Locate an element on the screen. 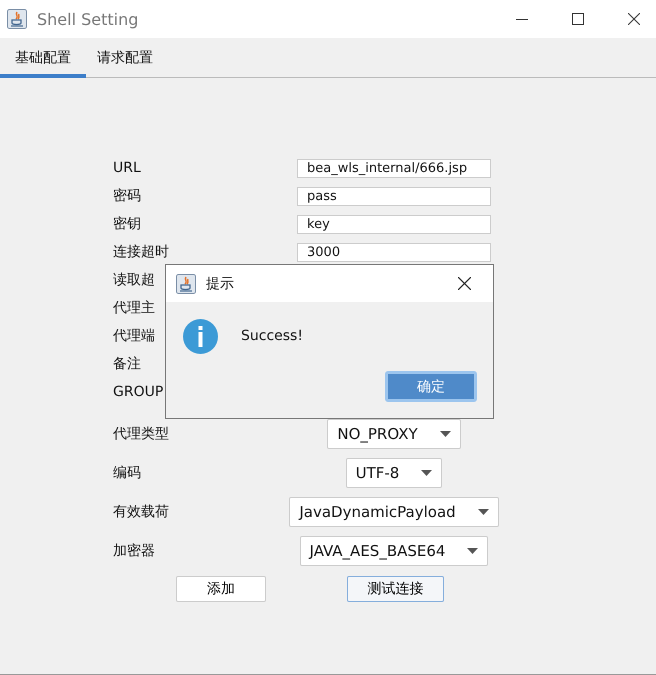 The image size is (656, 675). text-field: pass is located at coordinates (394, 196).